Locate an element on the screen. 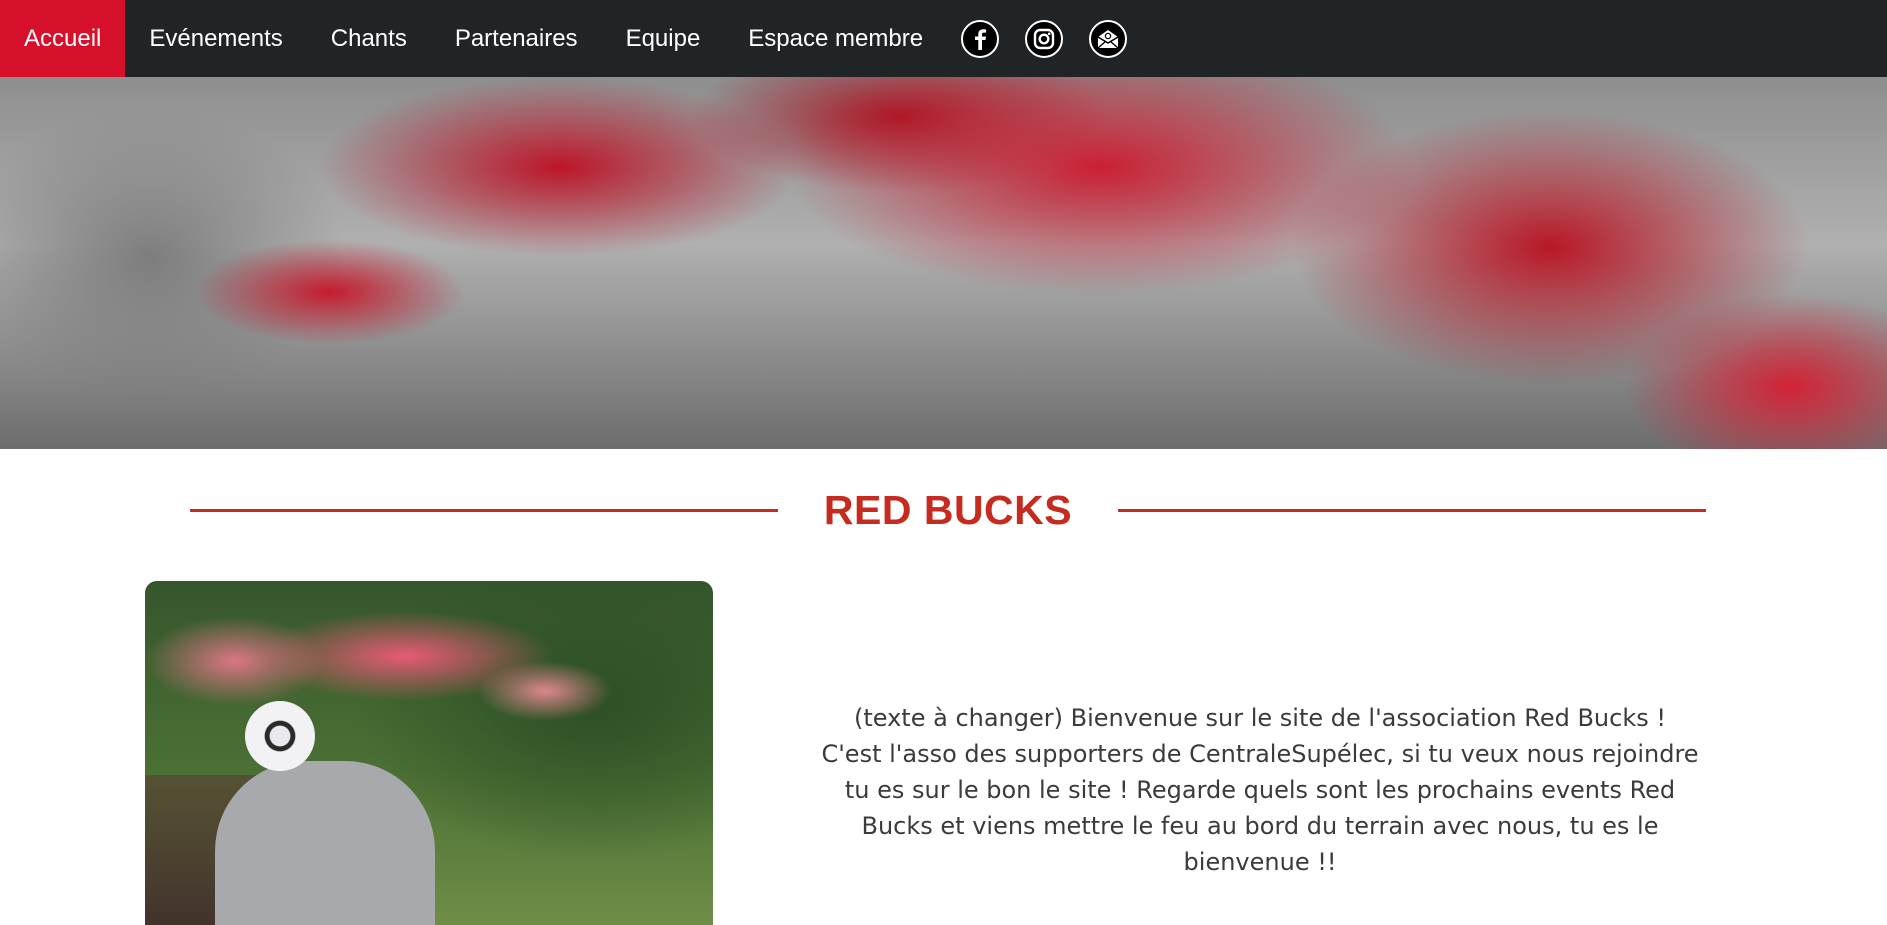 Image resolution: width=1887 pixels, height=925 pixels. megaphone-icon is located at coordinates (280, 736).